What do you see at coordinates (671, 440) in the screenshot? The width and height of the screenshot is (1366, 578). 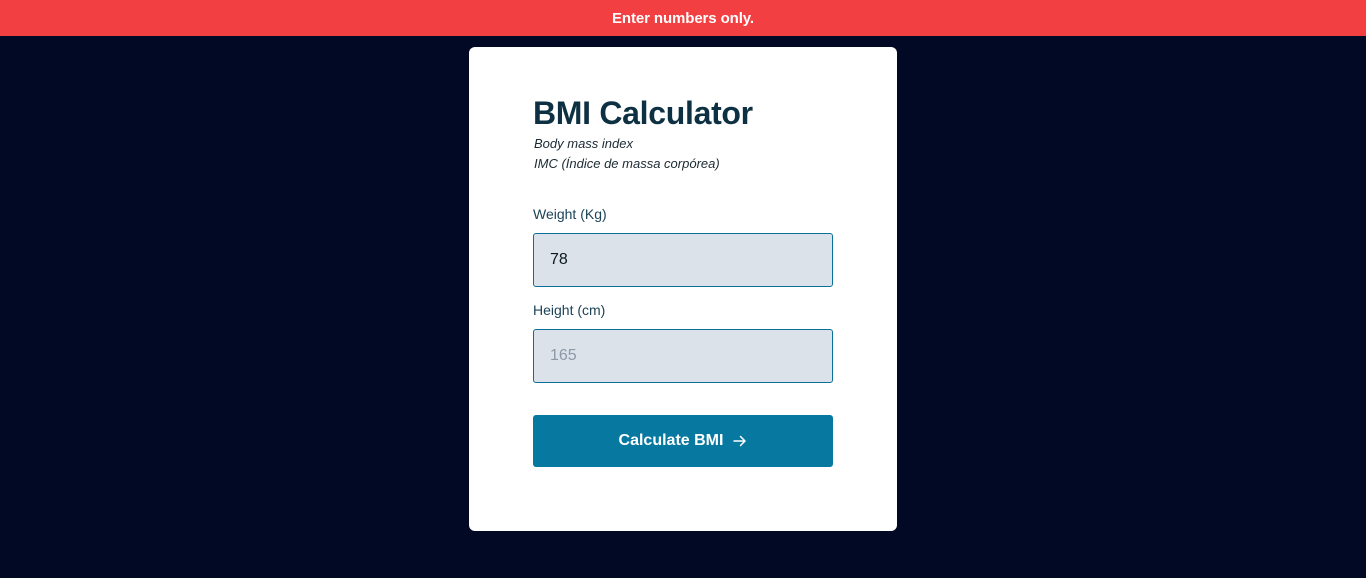 I see `calculate-bmi-label: Calculate BMI` at bounding box center [671, 440].